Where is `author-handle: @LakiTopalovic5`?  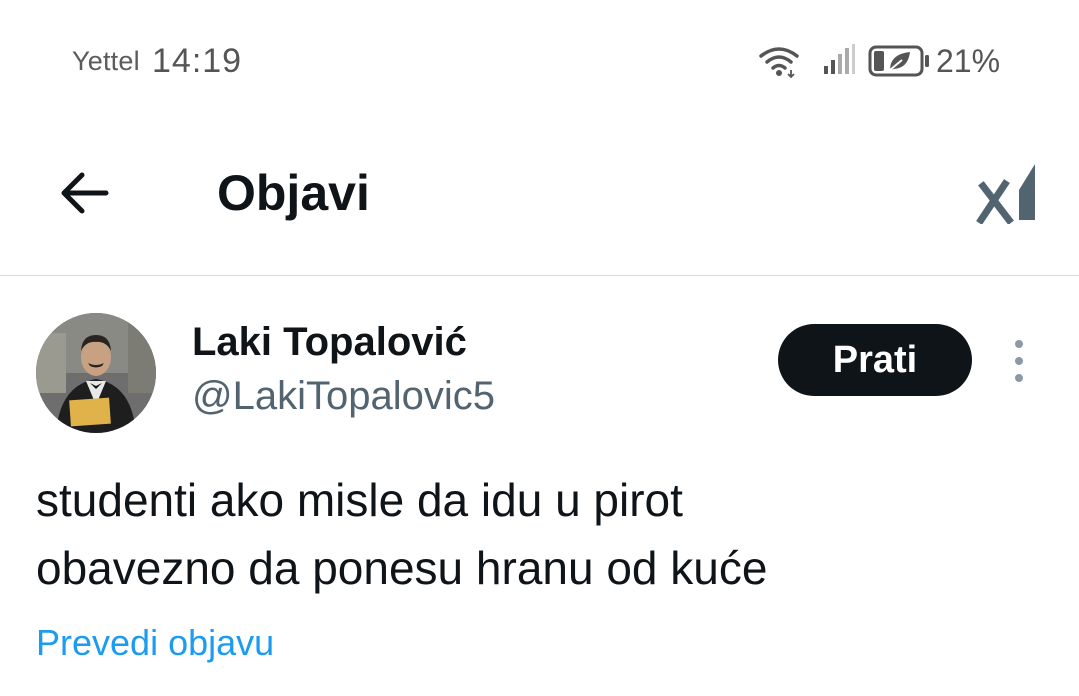 author-handle: @LakiTopalovic5 is located at coordinates (343, 396).